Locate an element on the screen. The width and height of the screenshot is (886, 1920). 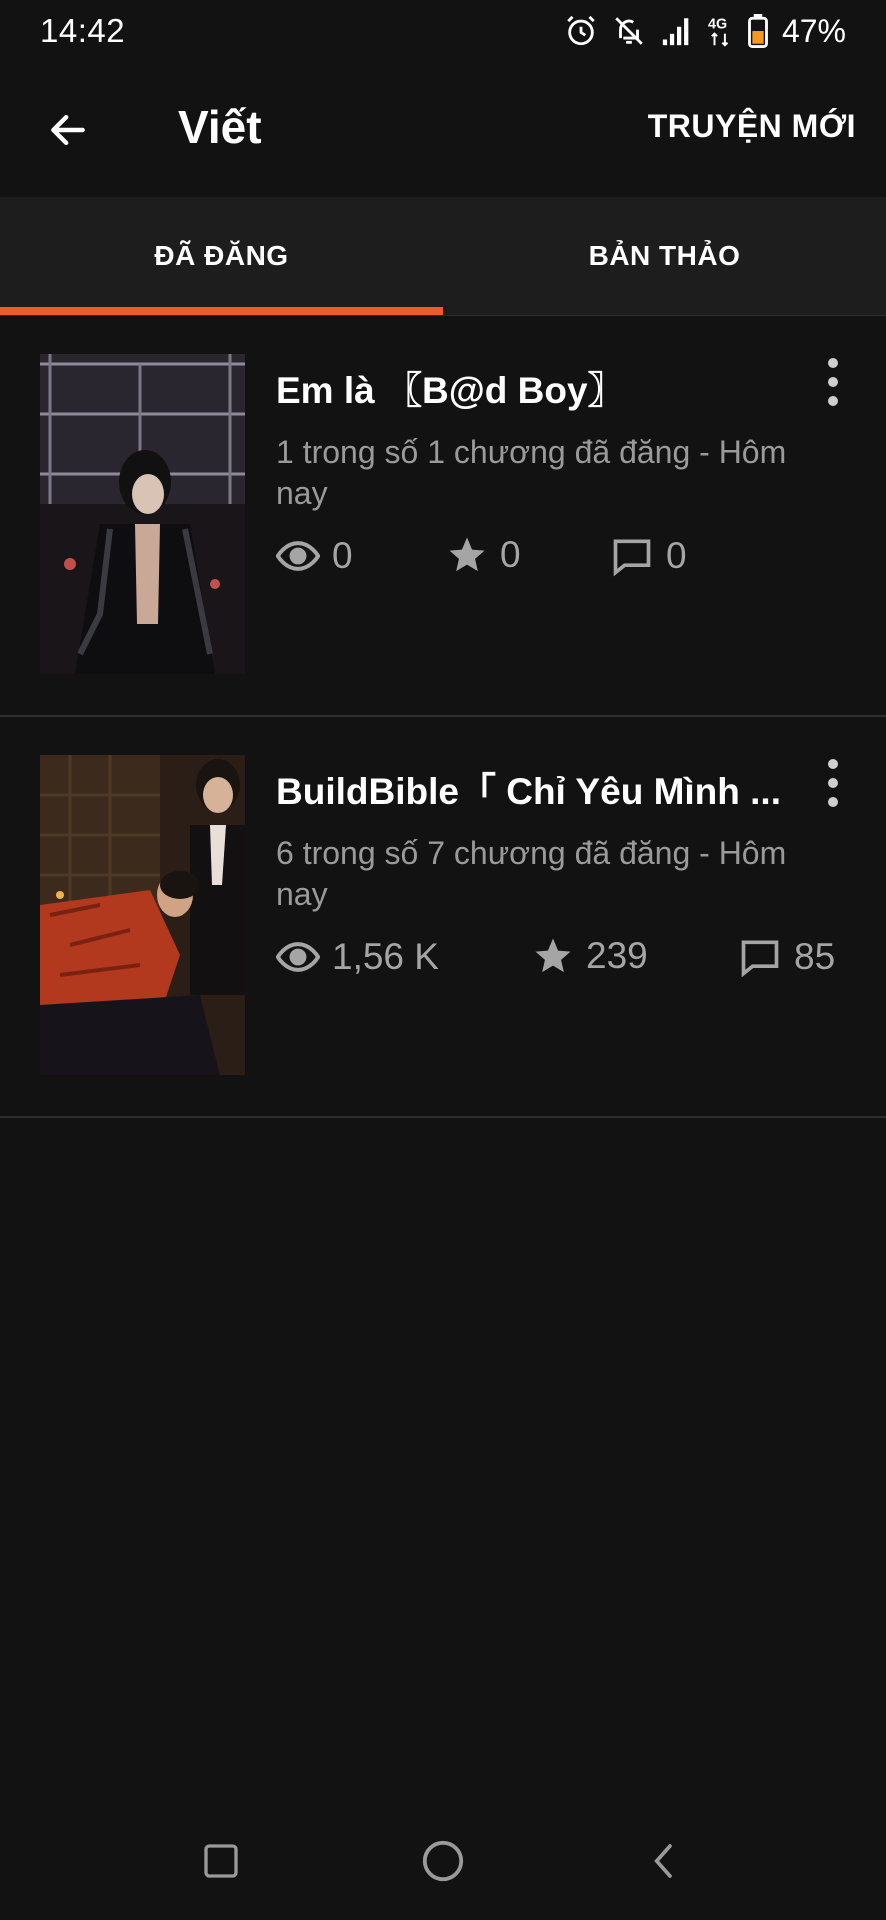
votes-stat: 239 is located at coordinates (590, 956).